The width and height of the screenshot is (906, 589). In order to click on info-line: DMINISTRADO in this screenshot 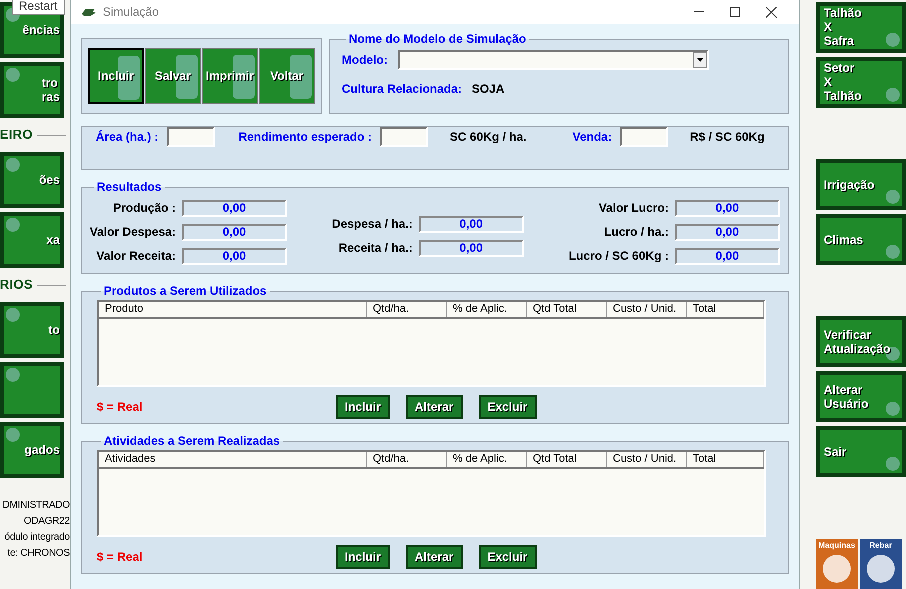, I will do `click(36, 506)`.